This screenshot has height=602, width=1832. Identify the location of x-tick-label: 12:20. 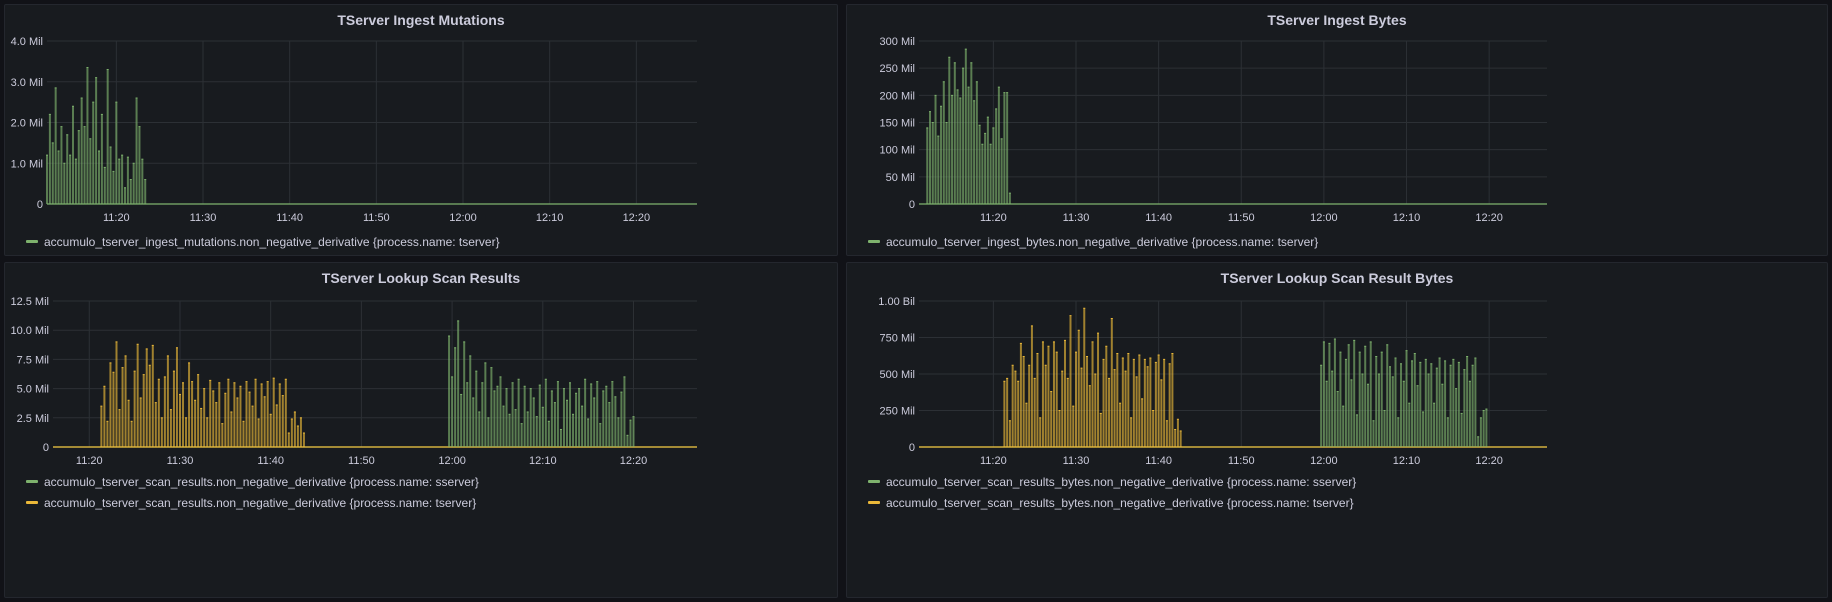
(1489, 218).